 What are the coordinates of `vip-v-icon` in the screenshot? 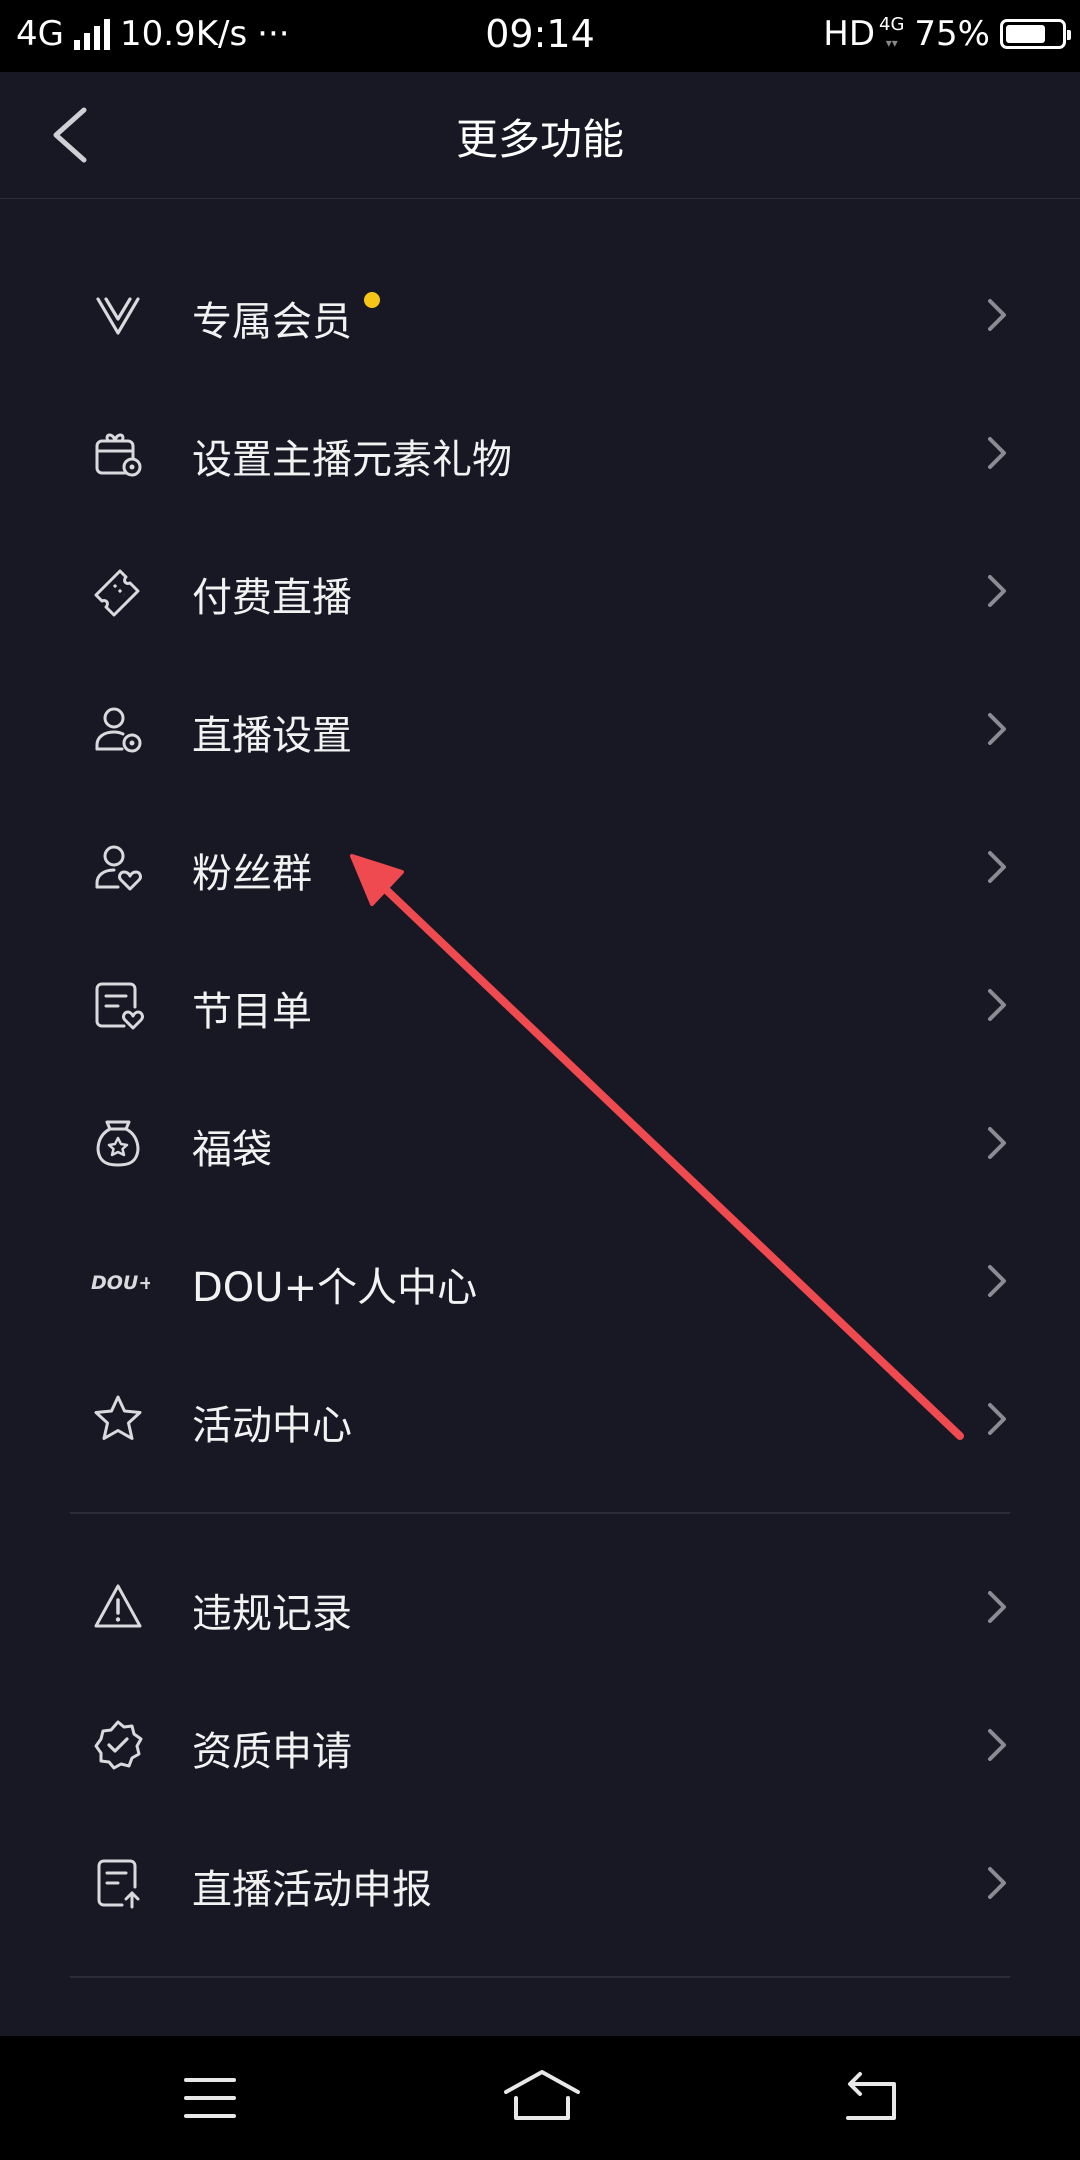 It's located at (118, 316).